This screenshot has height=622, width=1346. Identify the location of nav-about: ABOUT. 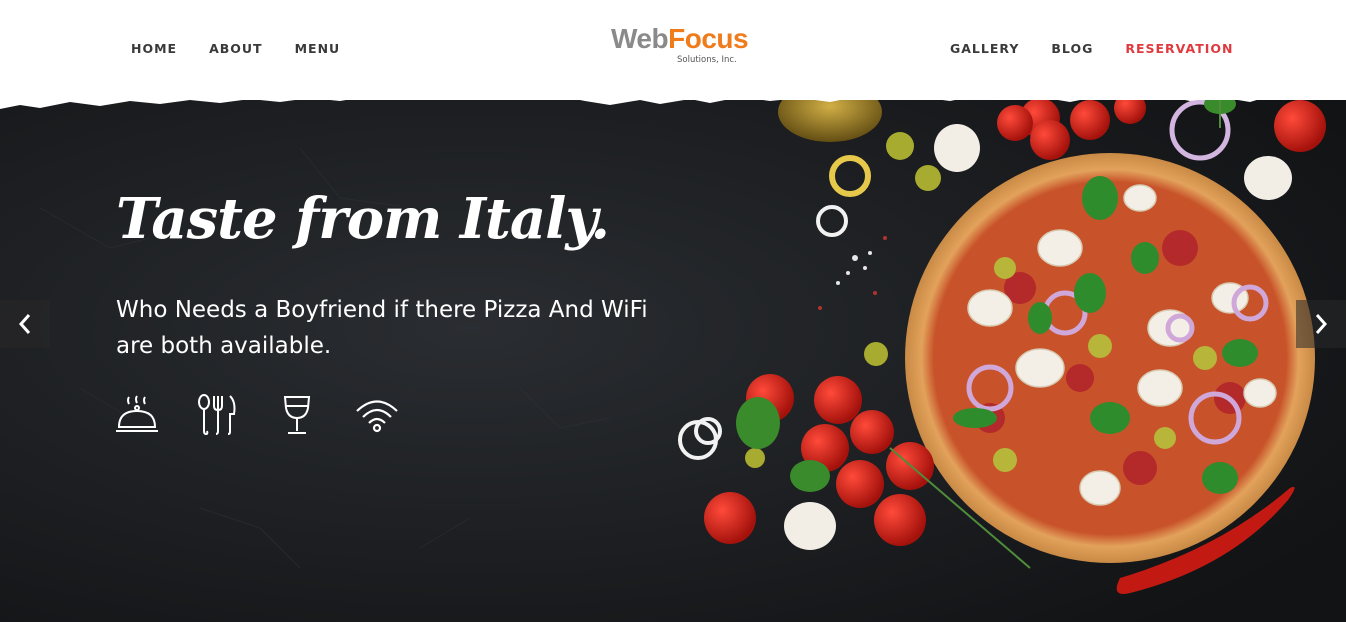
(236, 48).